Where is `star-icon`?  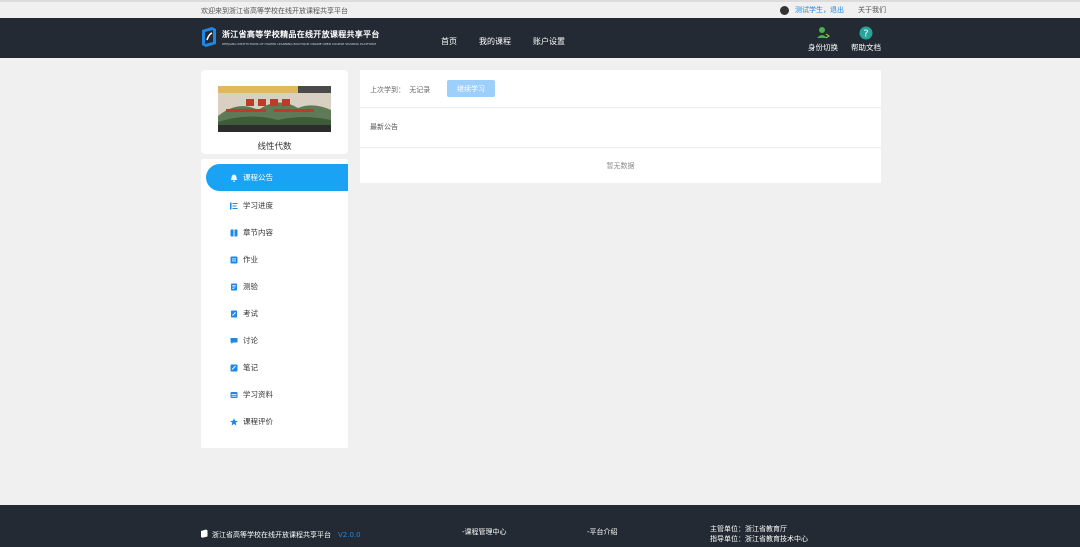
star-icon is located at coordinates (234, 421).